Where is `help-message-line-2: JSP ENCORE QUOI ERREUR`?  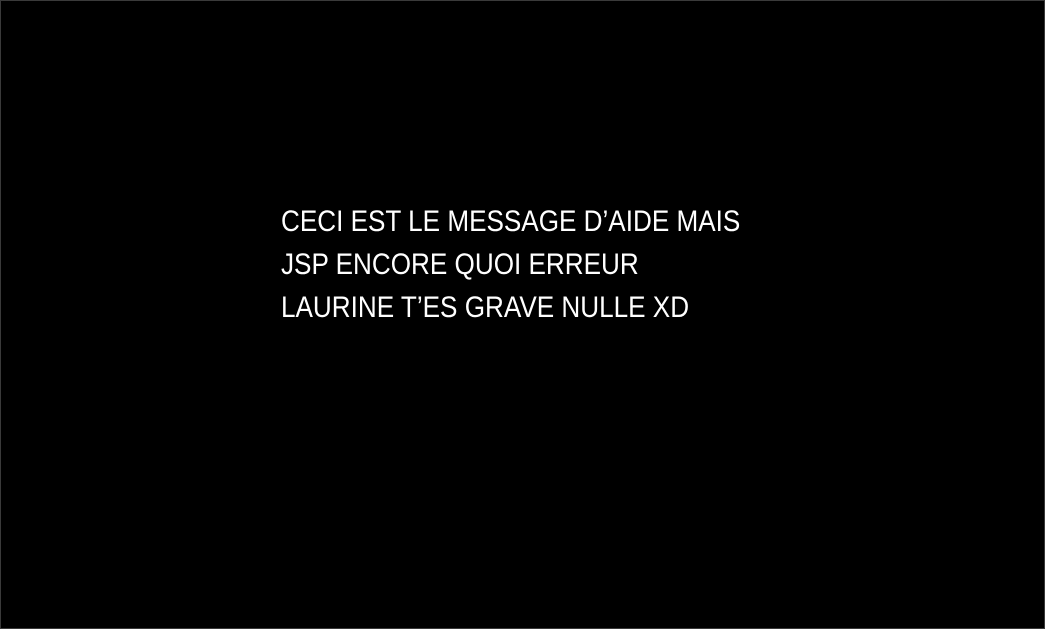 help-message-line-2: JSP ENCORE QUOI ERREUR is located at coordinates (460, 264).